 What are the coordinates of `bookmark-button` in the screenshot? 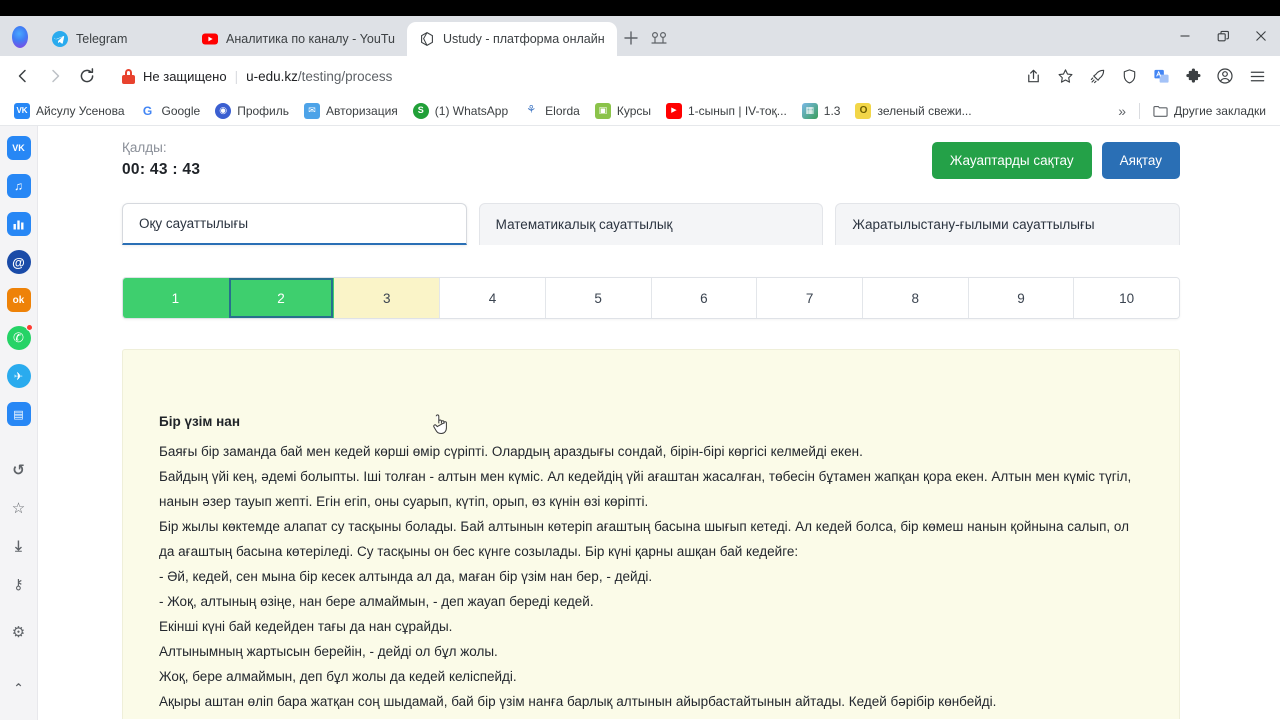 It's located at (1065, 76).